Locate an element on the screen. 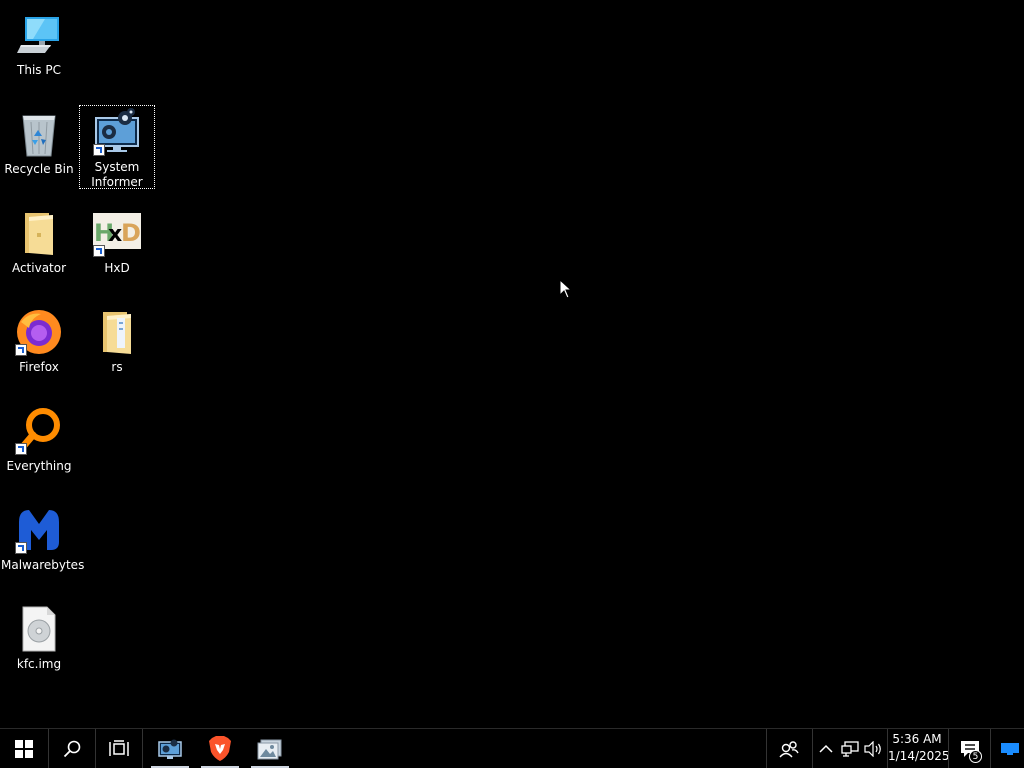  desktop-icon-this-pc: This PC is located at coordinates (39, 48).